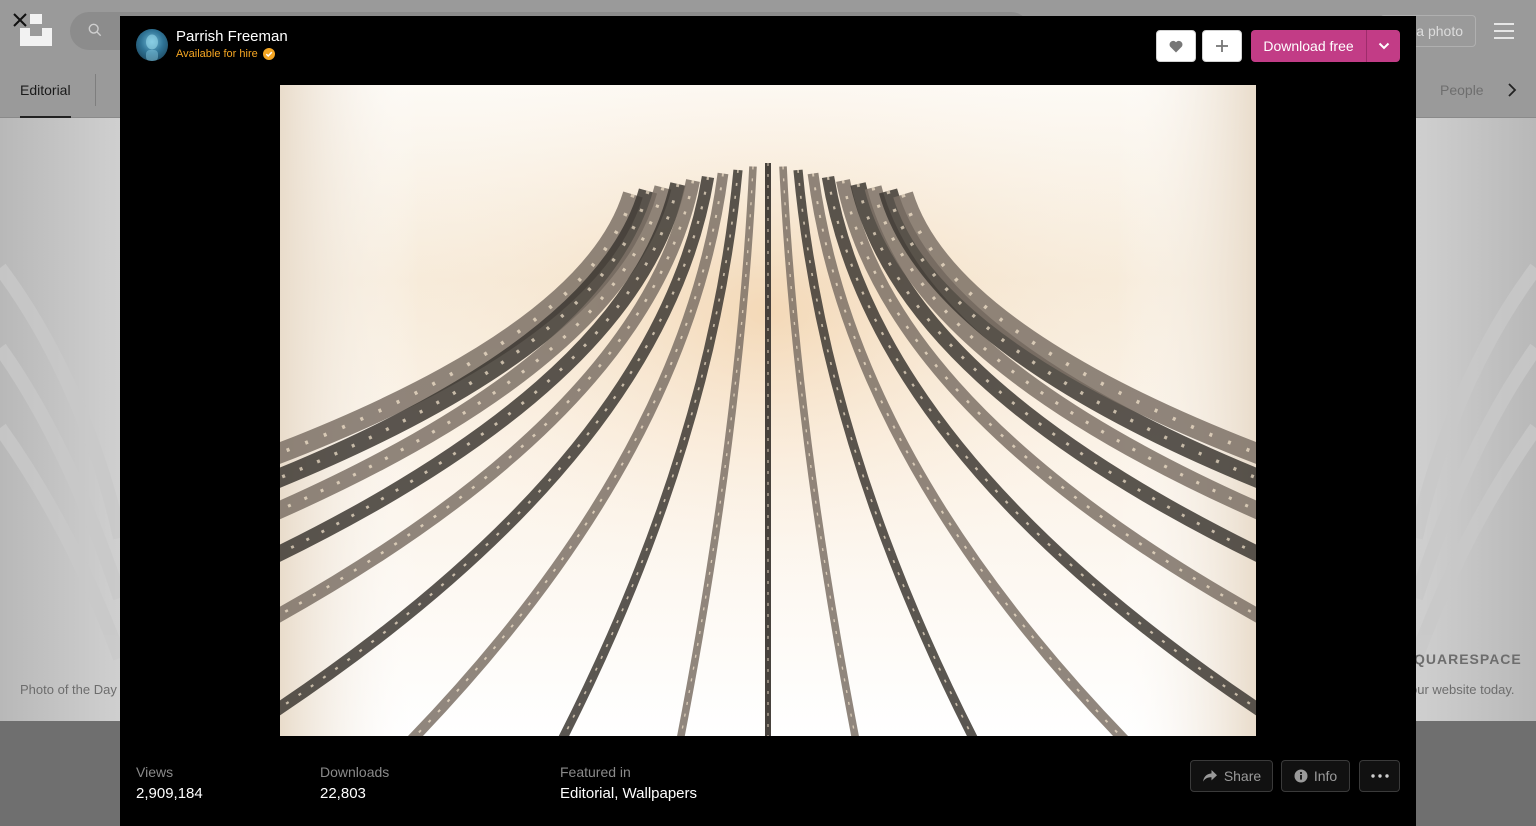  What do you see at coordinates (95, 30) in the screenshot?
I see `search-icon` at bounding box center [95, 30].